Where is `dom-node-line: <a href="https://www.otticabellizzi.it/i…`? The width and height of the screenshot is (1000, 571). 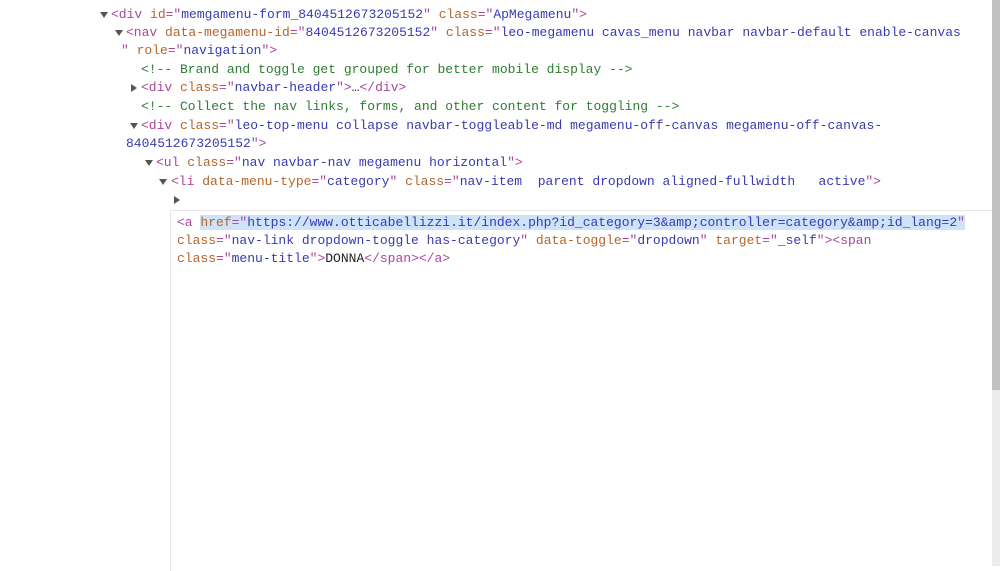 dom-node-line: <a href="https://www.otticabellizzi.it/i… is located at coordinates (571, 223).